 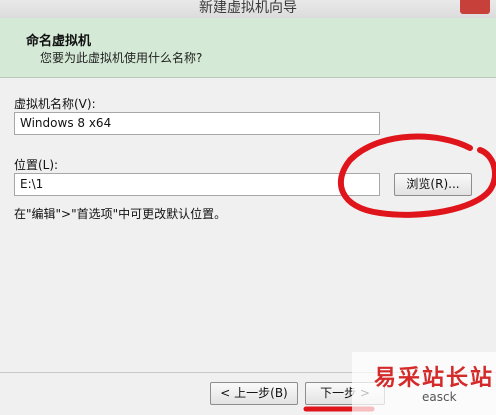 I want to click on vm-name-label: 虚拟机名称(V):, so click(x=55, y=104).